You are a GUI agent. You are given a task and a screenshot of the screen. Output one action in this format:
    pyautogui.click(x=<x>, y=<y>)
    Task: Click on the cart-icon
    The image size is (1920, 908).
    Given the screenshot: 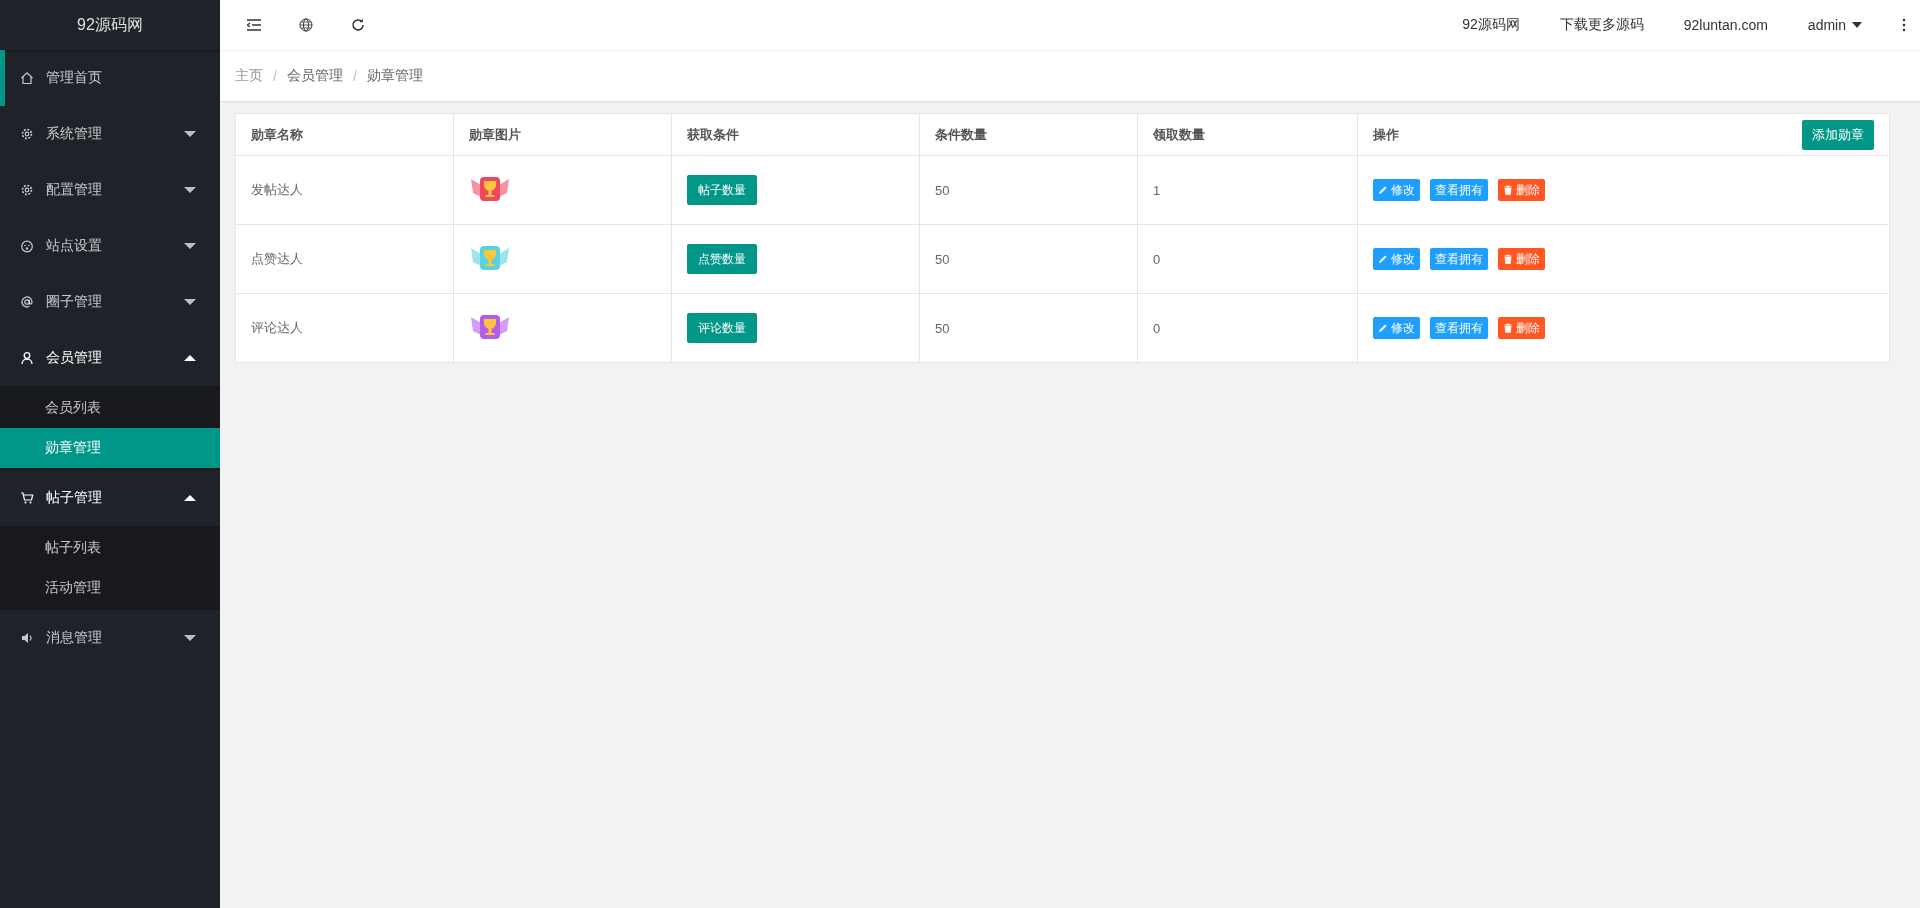 What is the action you would take?
    pyautogui.click(x=27, y=498)
    